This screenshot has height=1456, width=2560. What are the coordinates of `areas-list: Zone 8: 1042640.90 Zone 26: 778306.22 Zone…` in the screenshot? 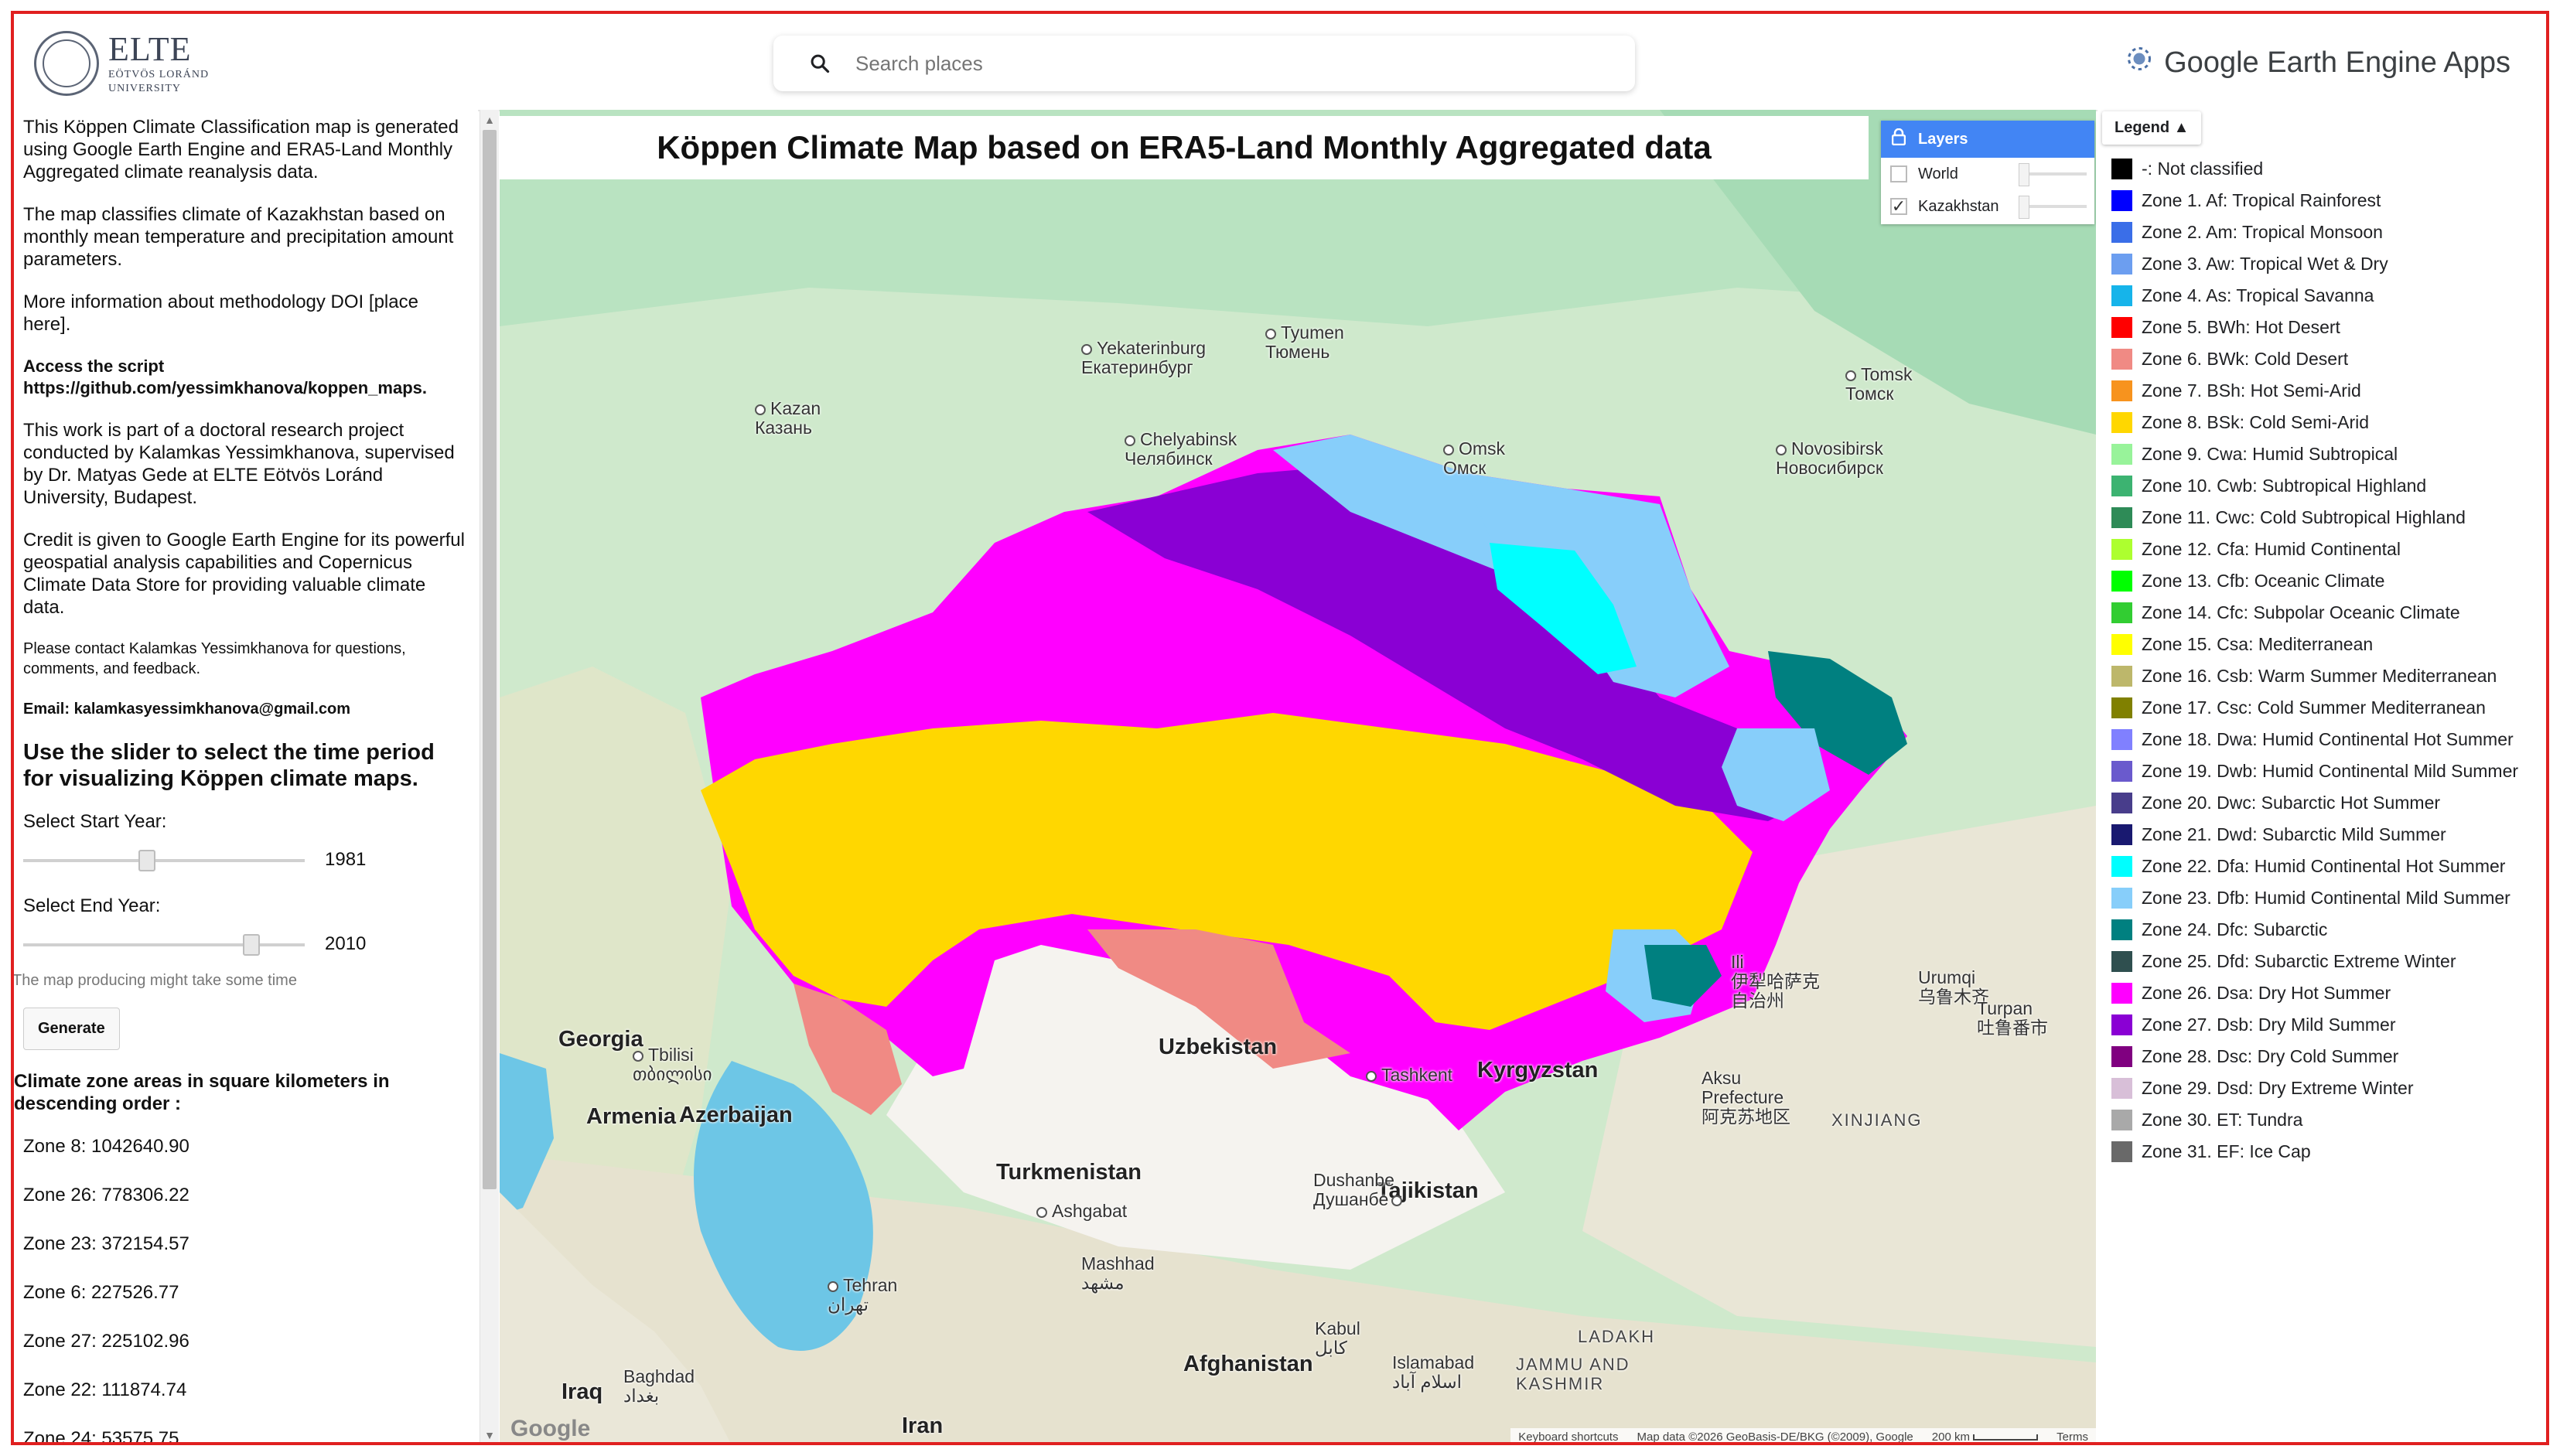 It's located at (246, 1290).